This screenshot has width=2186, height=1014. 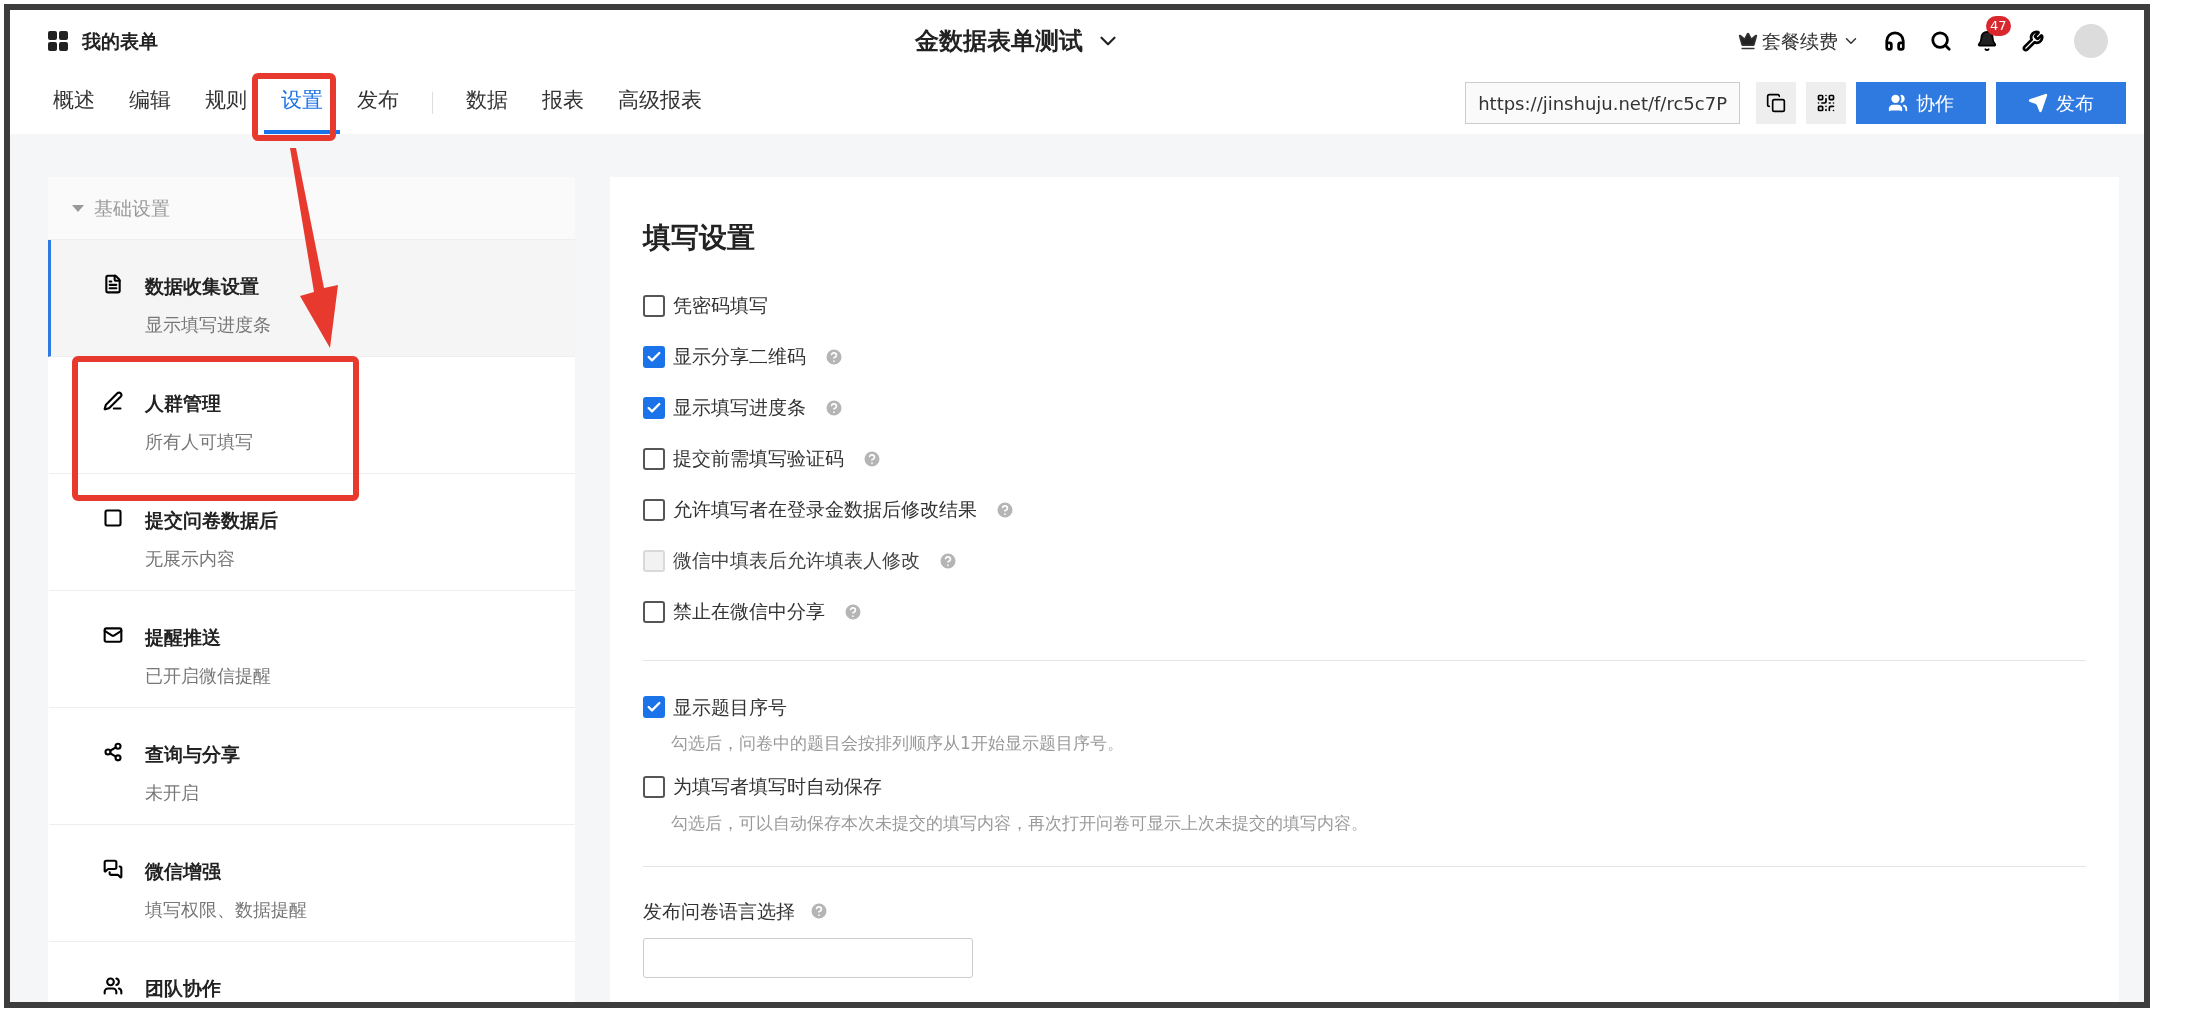 I want to click on option-hint: 勾选后，可以自动保存本次未提交的填写内容，再次打开问卷可显示上次未提交的填写内容。, so click(x=1019, y=823).